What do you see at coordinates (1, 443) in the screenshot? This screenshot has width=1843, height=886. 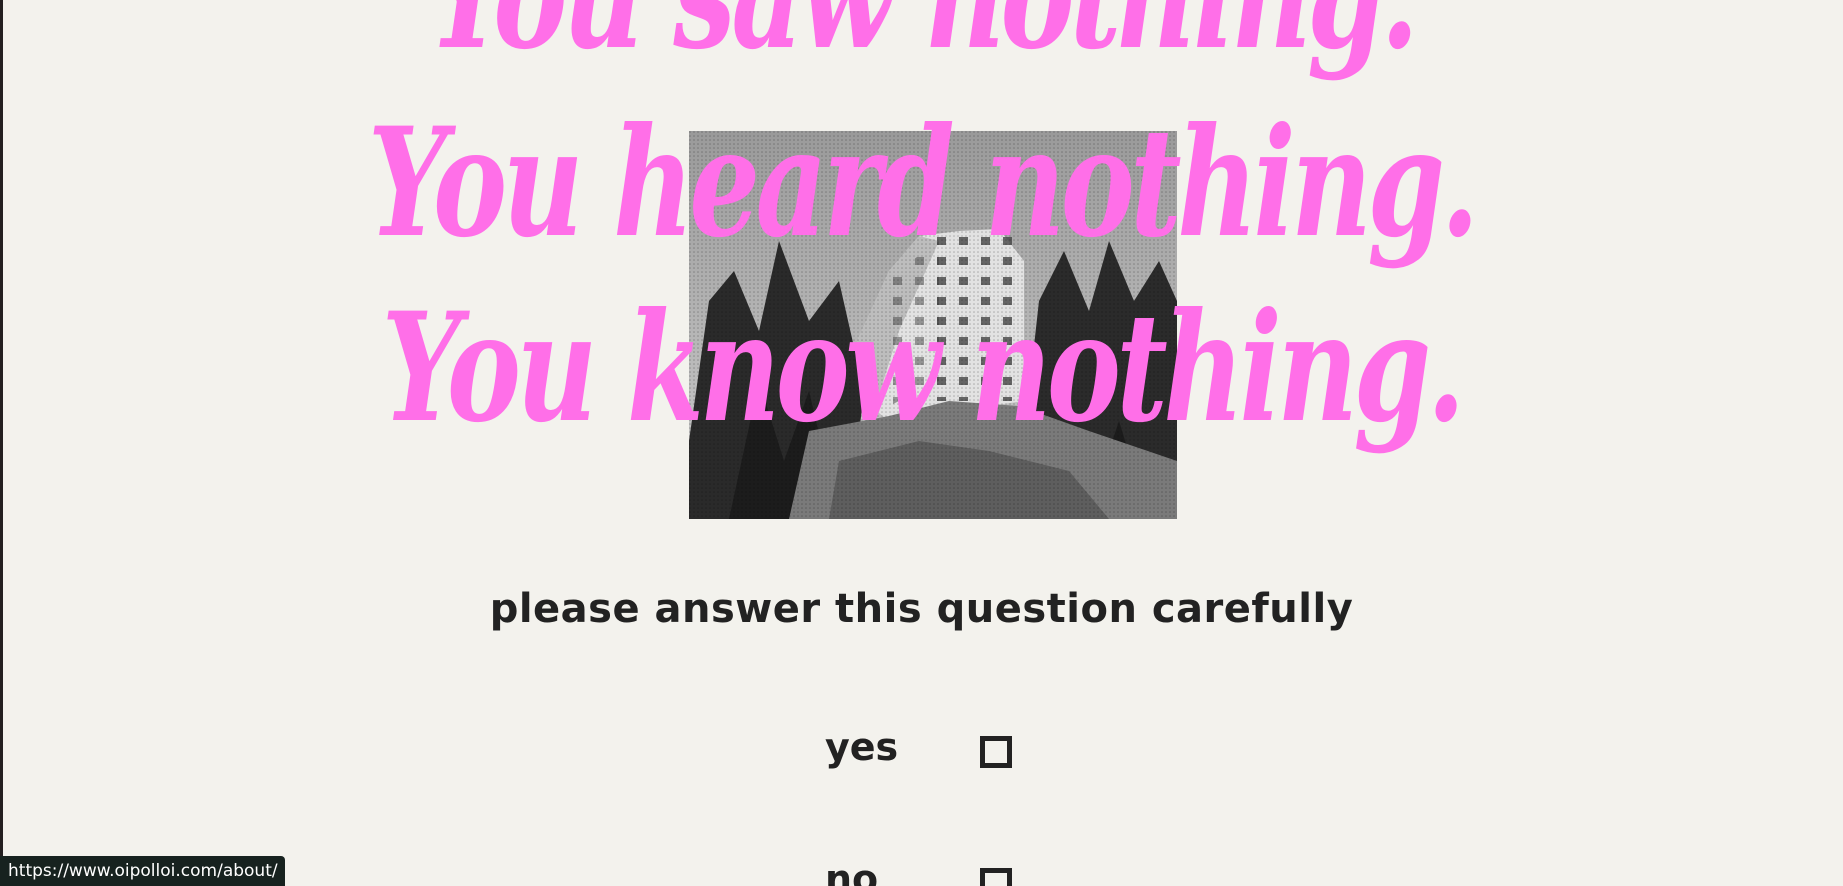 I see `window-edge` at bounding box center [1, 443].